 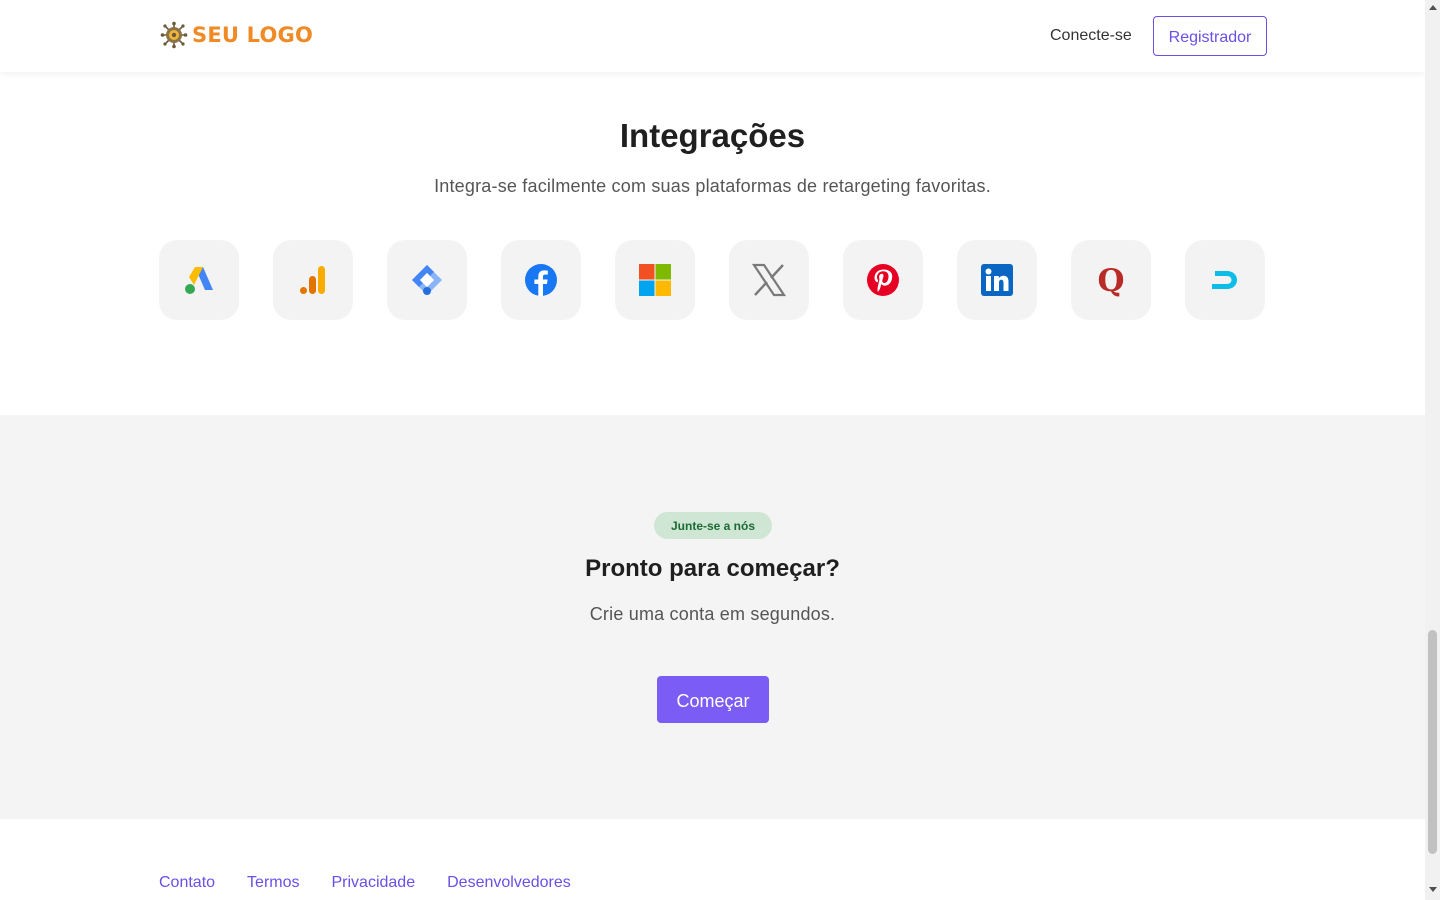 I want to click on login-link: Conecte-se, so click(x=1091, y=36).